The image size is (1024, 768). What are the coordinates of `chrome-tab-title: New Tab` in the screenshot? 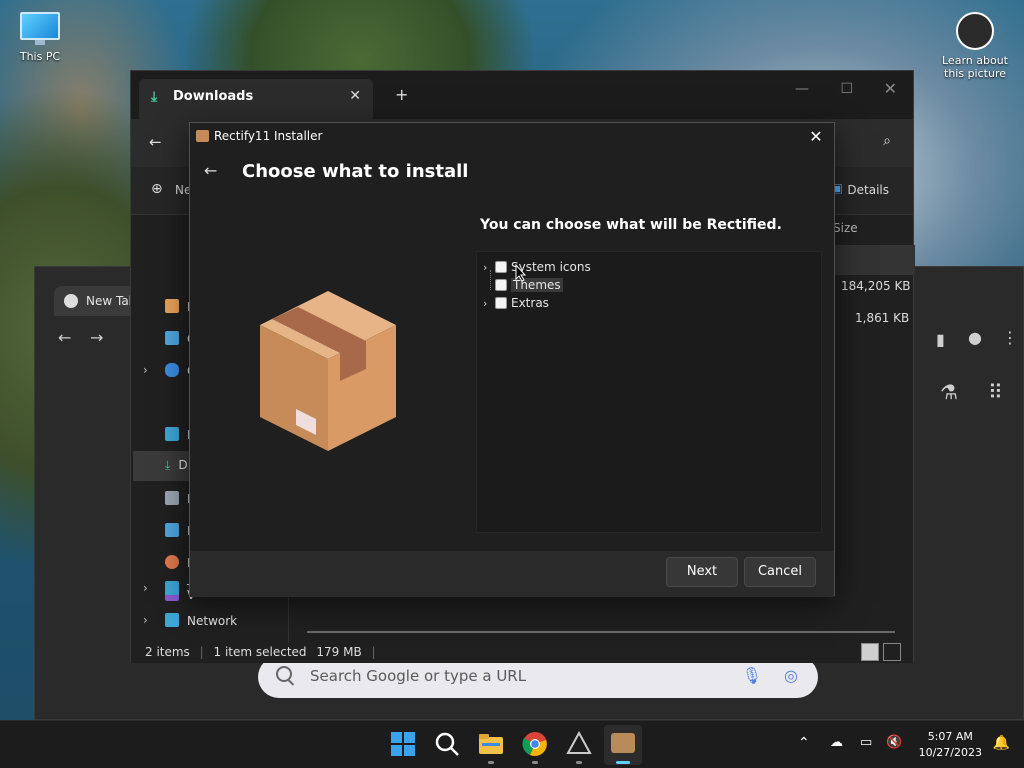 It's located at (111, 301).